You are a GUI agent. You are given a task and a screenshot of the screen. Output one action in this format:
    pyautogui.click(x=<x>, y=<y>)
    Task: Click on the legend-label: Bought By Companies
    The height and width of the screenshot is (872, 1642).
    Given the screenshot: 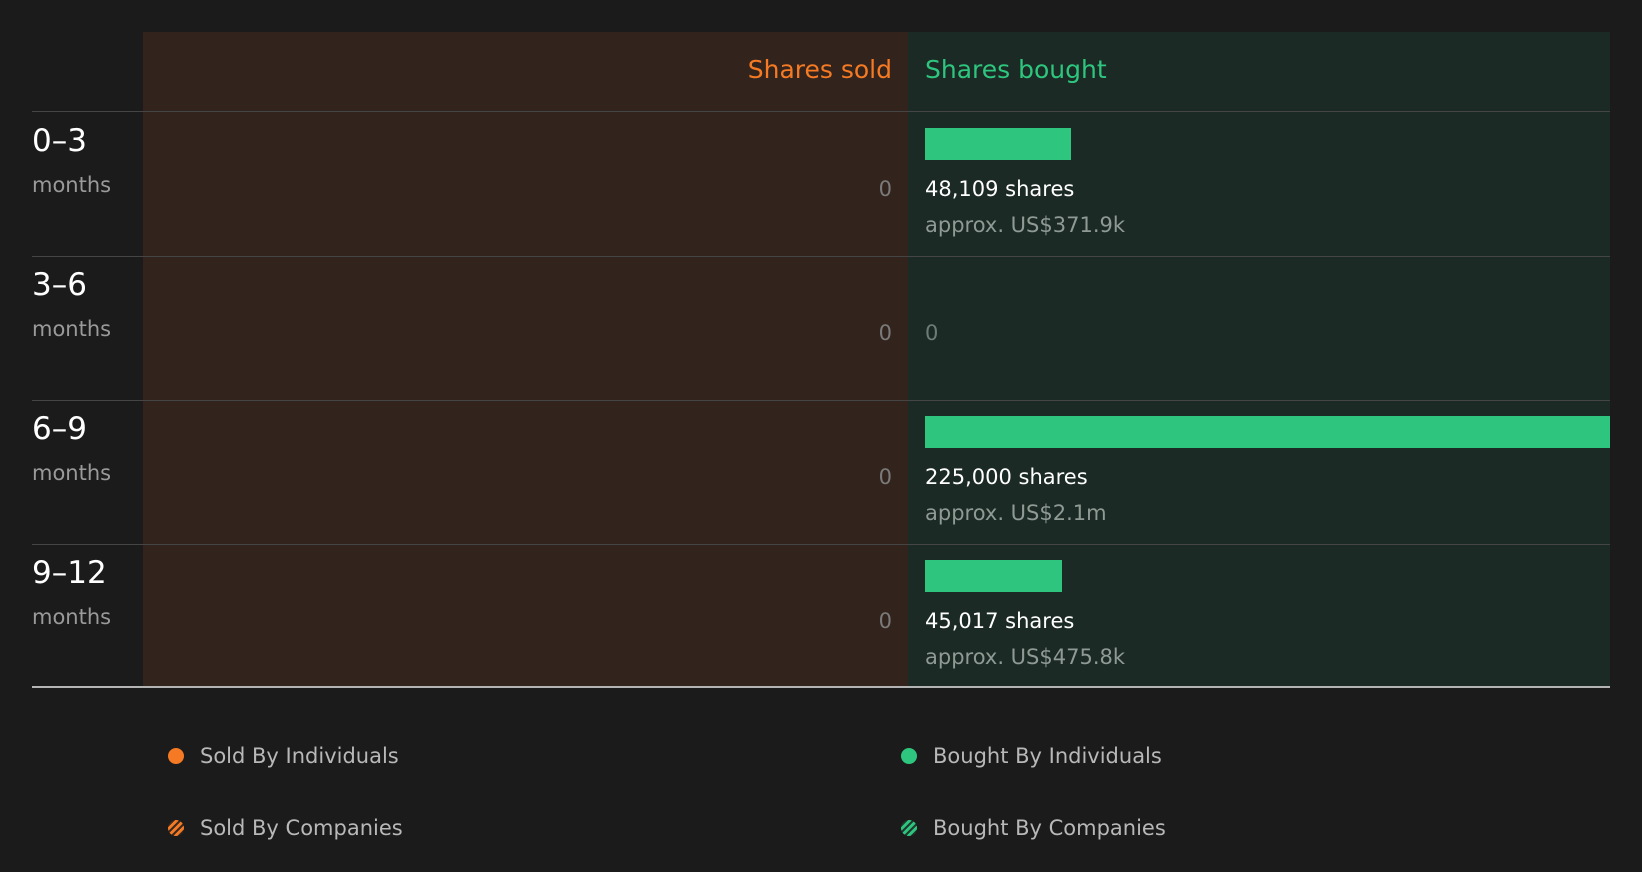 What is the action you would take?
    pyautogui.click(x=1049, y=828)
    